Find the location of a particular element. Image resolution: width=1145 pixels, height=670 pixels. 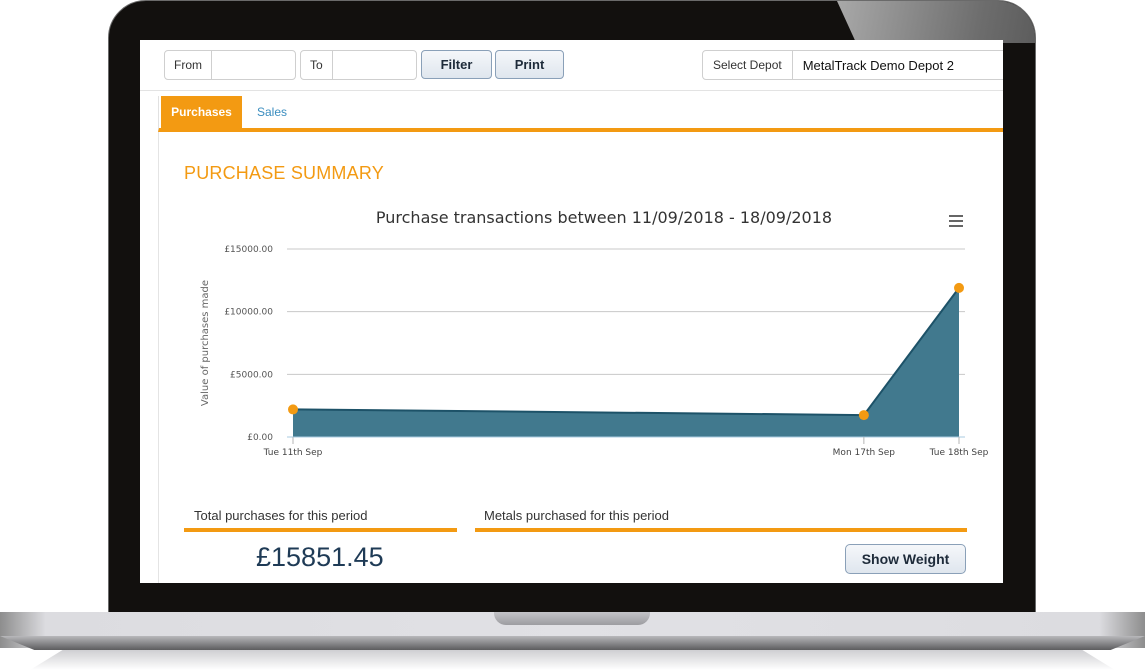

total-purchases-rule is located at coordinates (320, 530).